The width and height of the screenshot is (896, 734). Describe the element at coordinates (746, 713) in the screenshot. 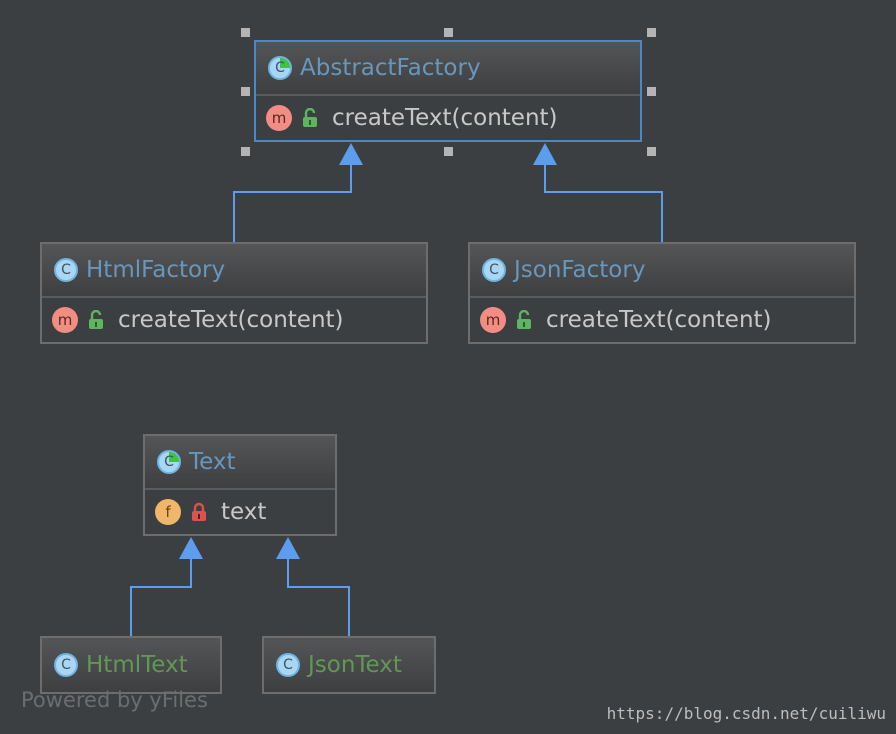

I see `watermark: https://blog.csdn.net/cuiliwu` at that location.